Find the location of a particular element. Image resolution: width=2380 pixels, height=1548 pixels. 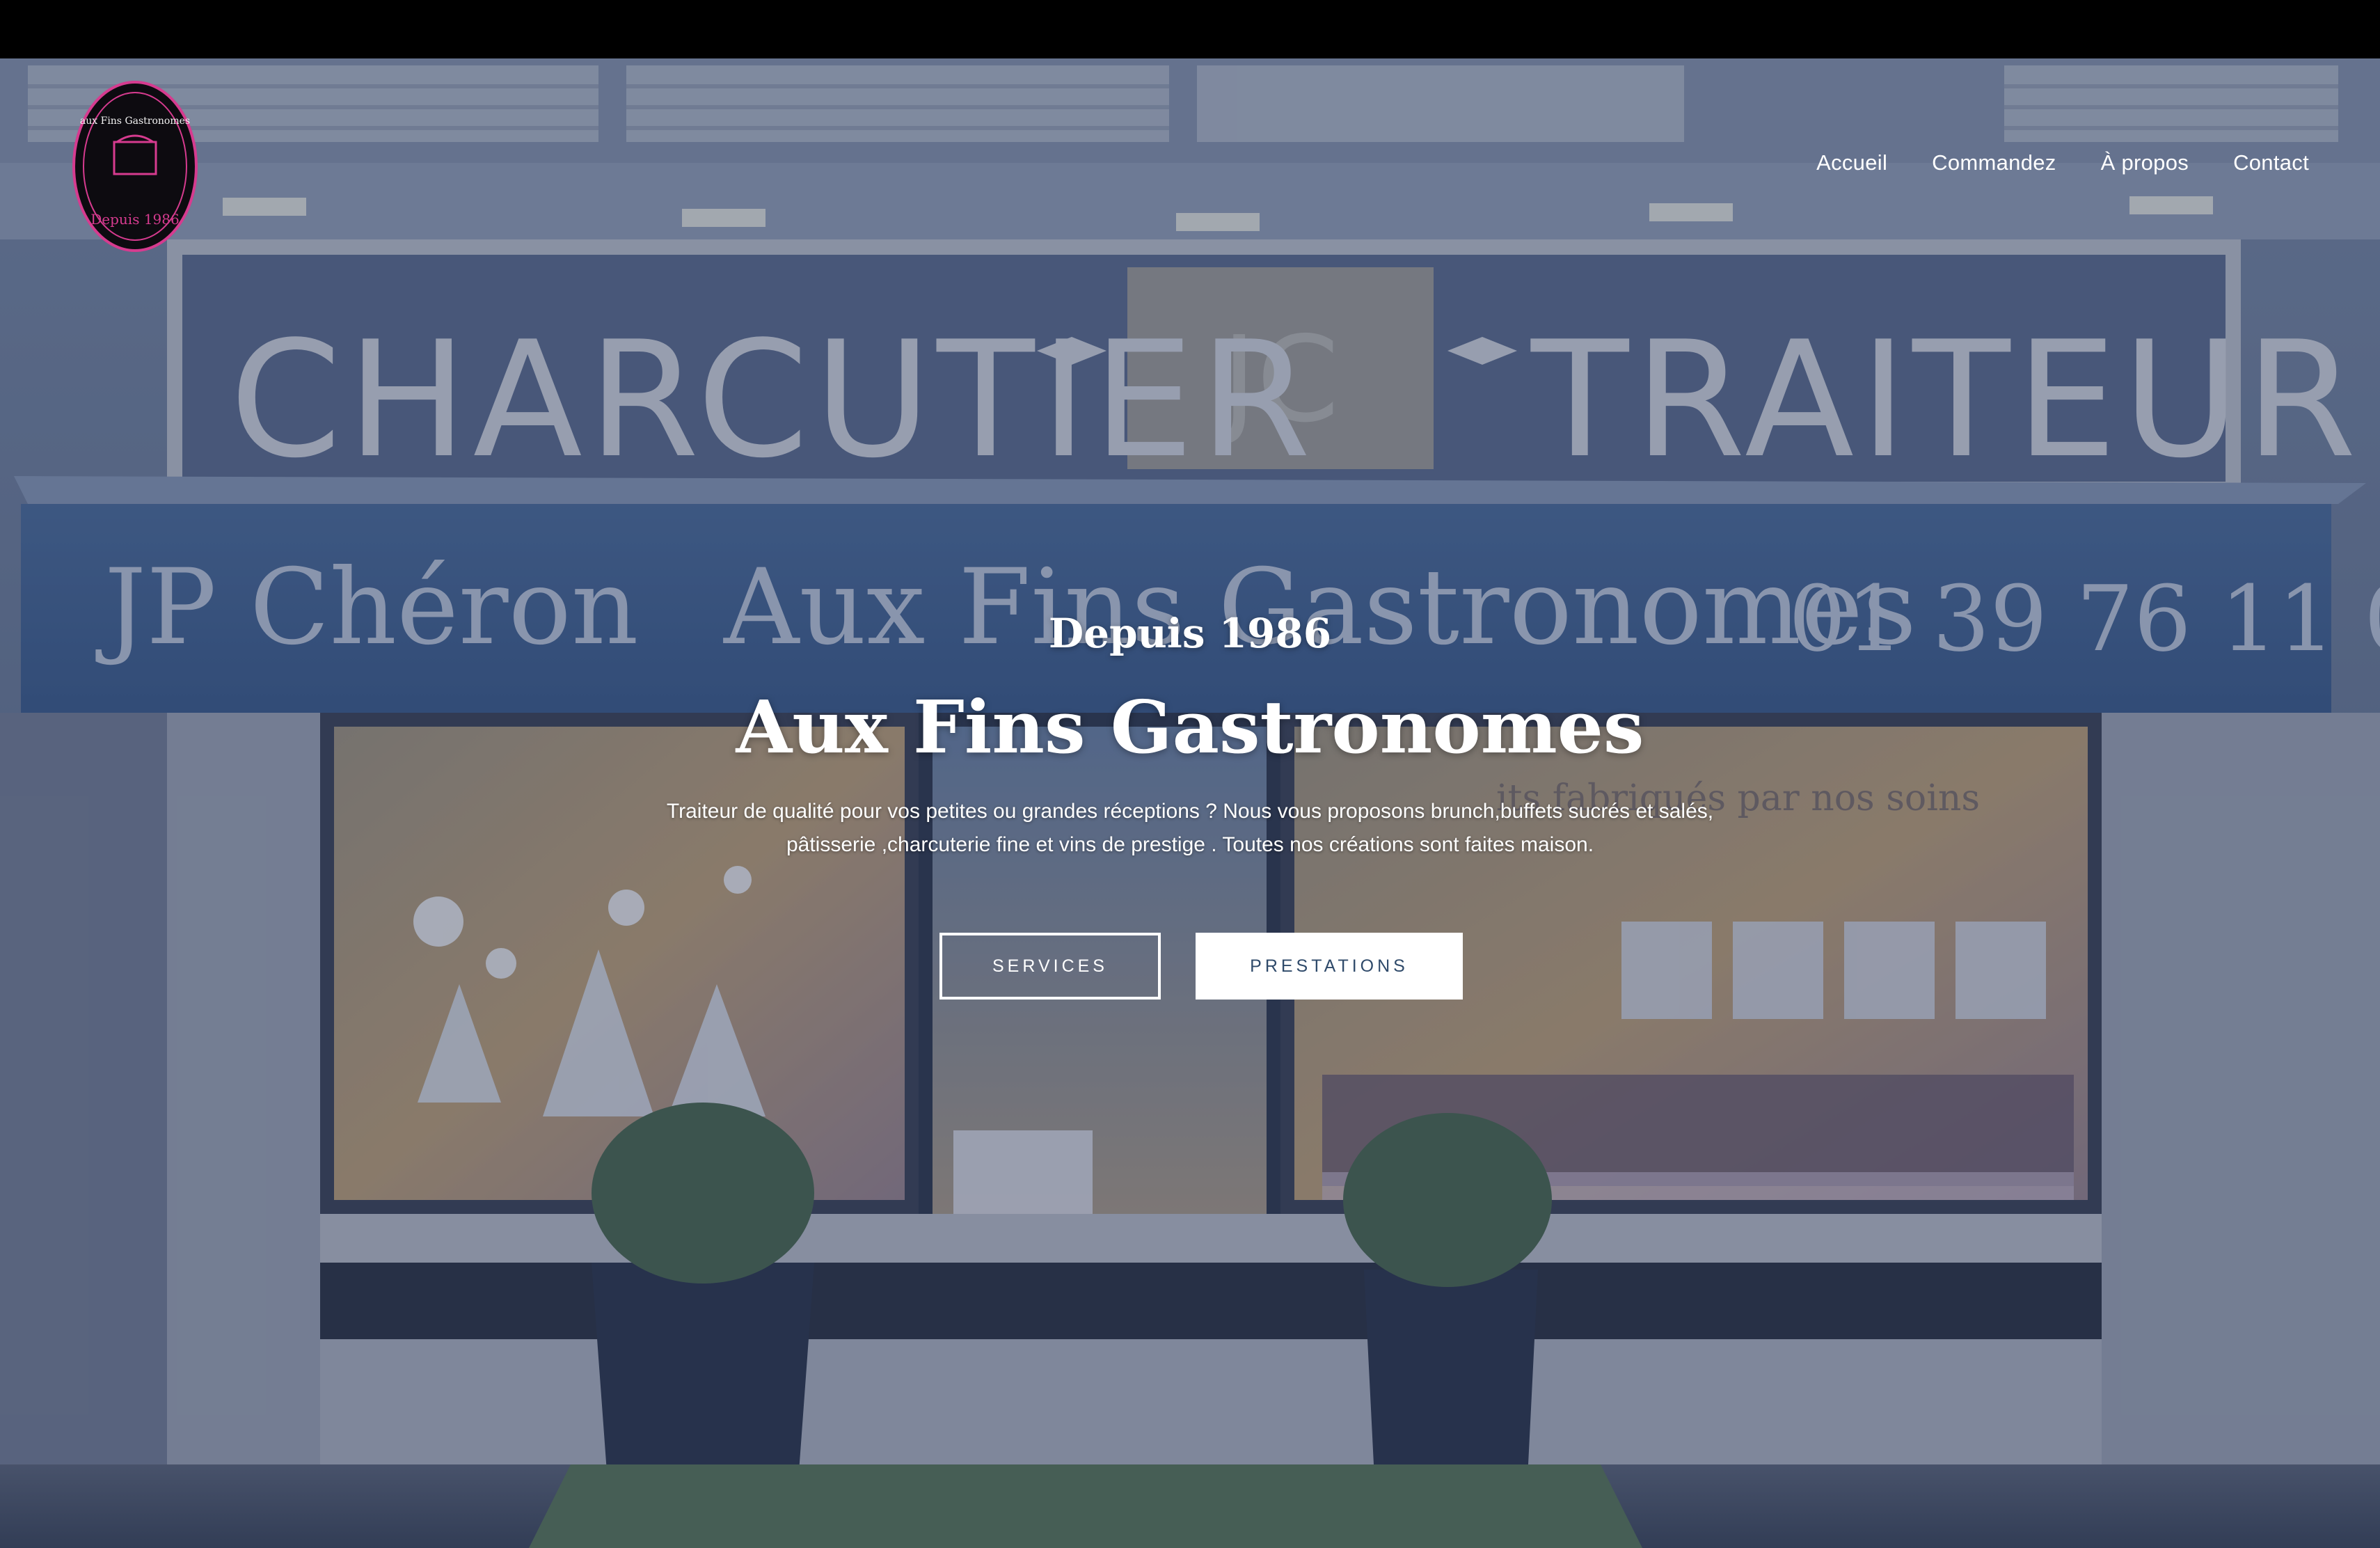

nav-item-a-propos: À propos is located at coordinates (2145, 163).